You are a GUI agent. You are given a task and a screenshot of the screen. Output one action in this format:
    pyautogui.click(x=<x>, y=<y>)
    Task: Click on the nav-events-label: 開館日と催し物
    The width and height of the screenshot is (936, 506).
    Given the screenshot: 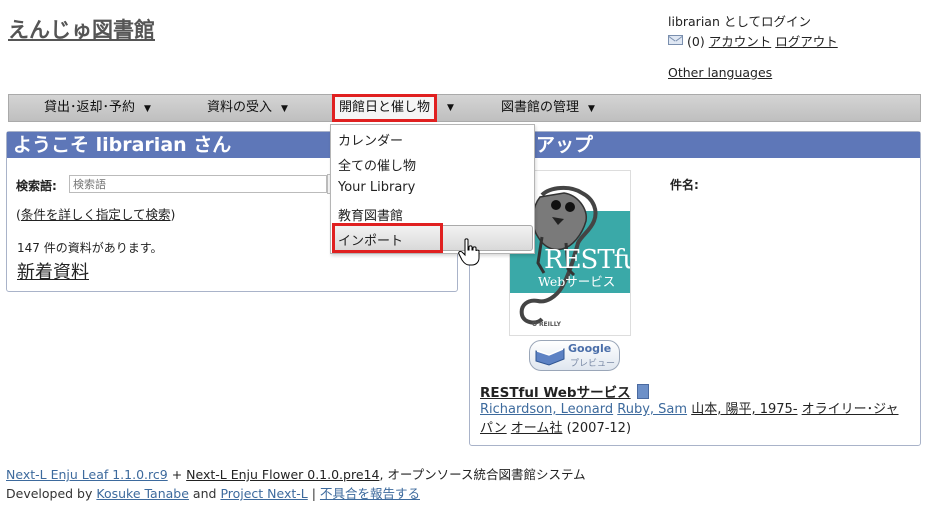 What is the action you would take?
    pyautogui.click(x=385, y=107)
    